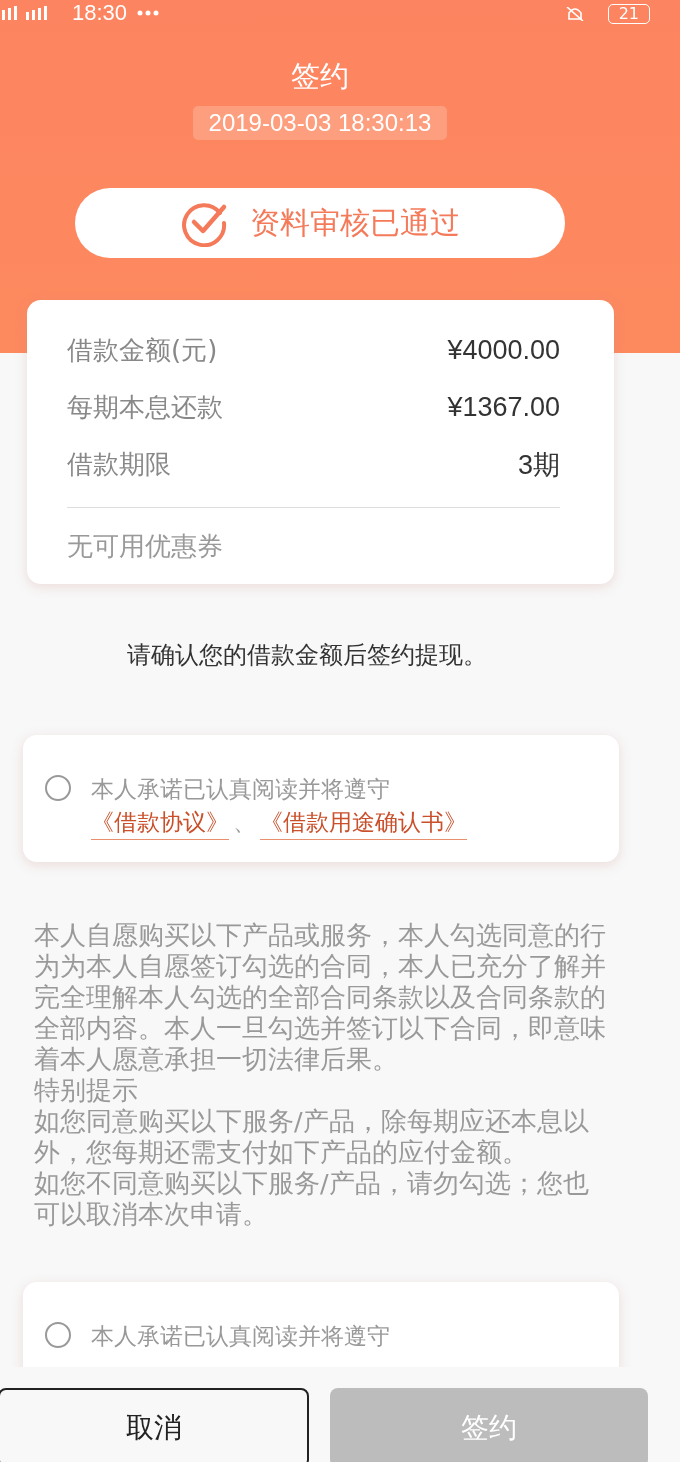  Describe the element at coordinates (363, 822) in the screenshot. I see `agreement-link: 《借款用途确认书》` at that location.